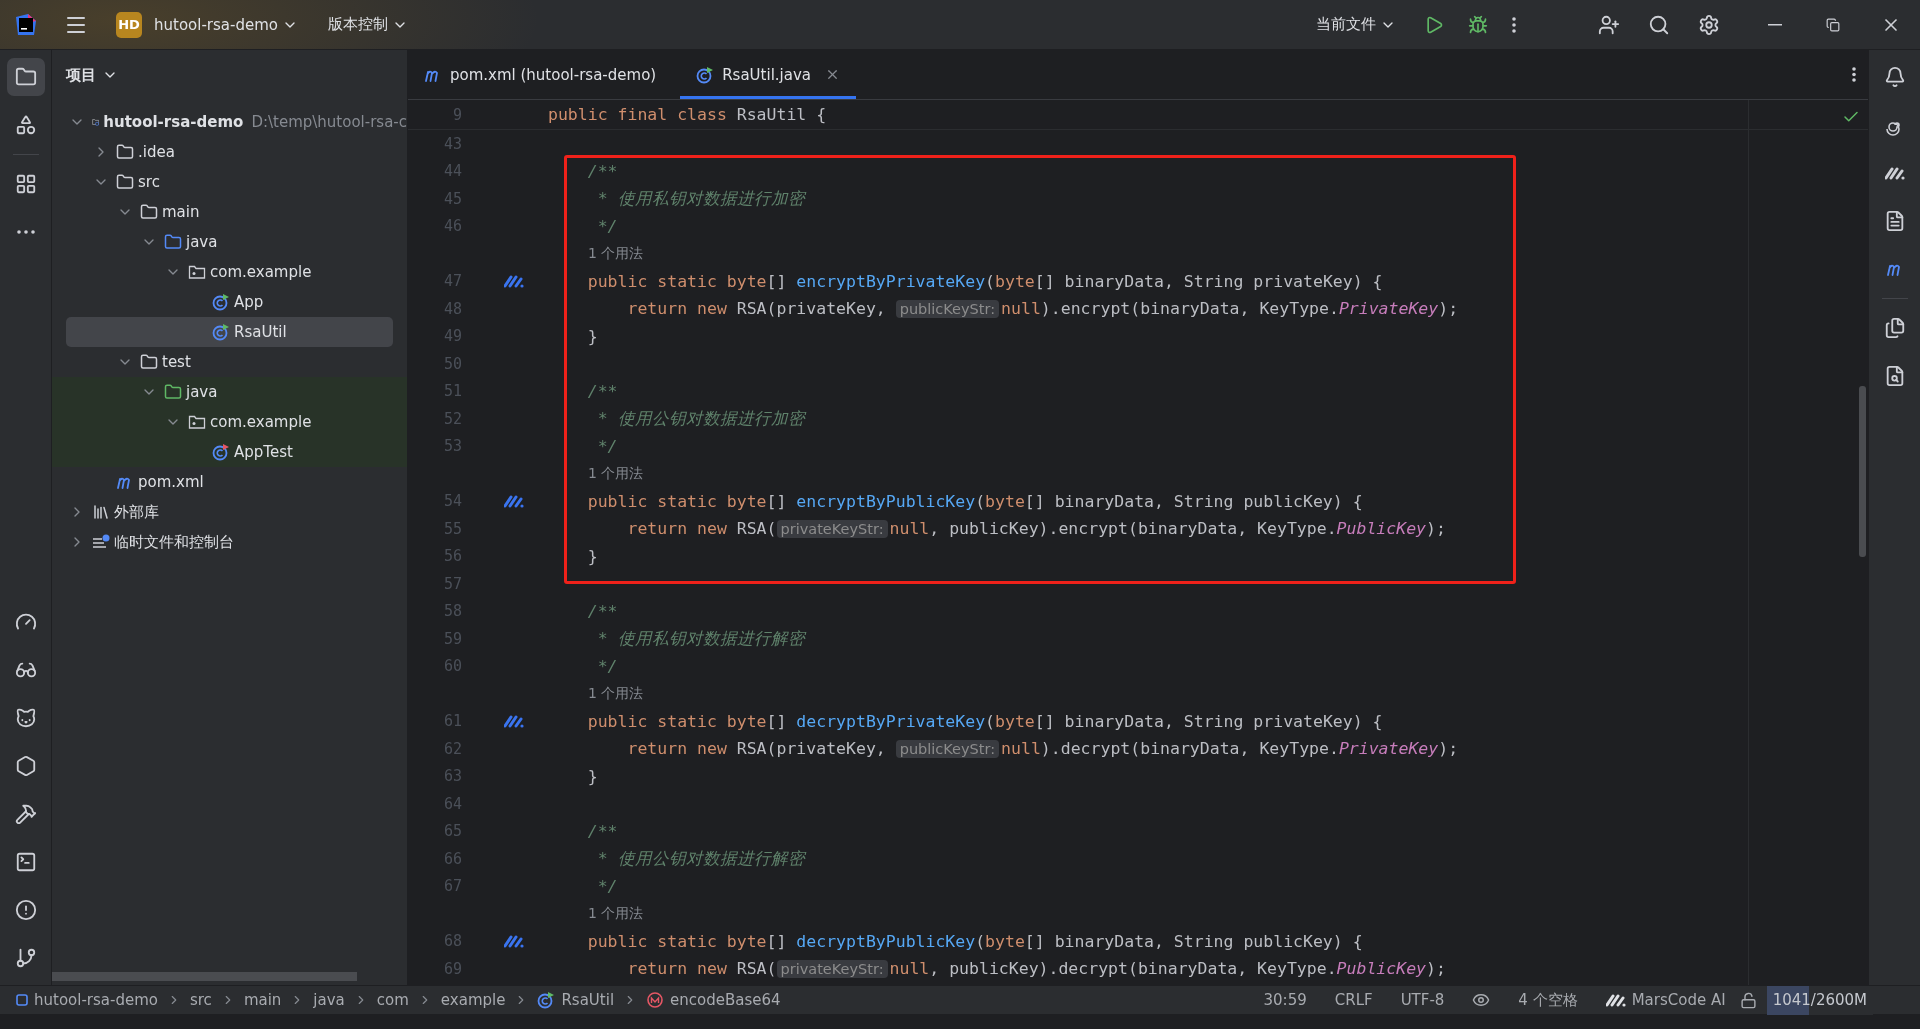 This screenshot has width=1920, height=1029. Describe the element at coordinates (1285, 1000) in the screenshot. I see `caret-position: 30:59` at that location.